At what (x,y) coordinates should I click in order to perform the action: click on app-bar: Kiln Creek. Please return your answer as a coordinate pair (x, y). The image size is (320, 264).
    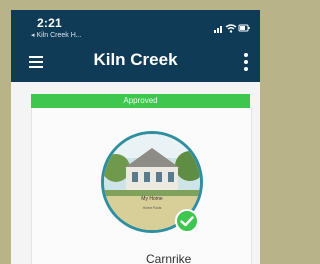
    Looking at the image, I should click on (135, 62).